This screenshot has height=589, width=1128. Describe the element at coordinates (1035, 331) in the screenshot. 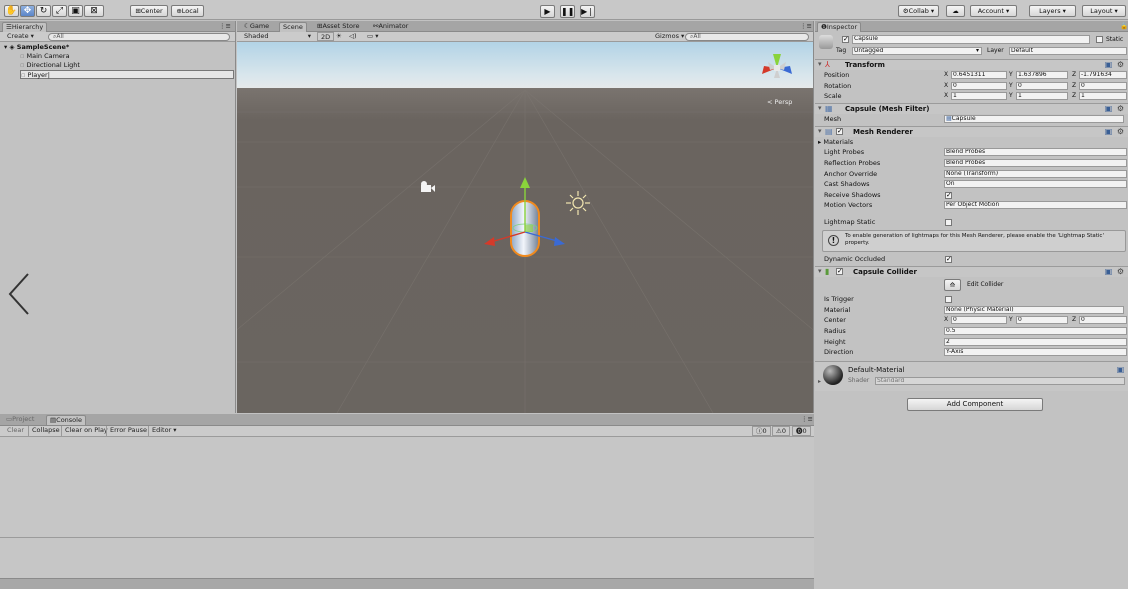

I see `radius-field: 0.5` at that location.